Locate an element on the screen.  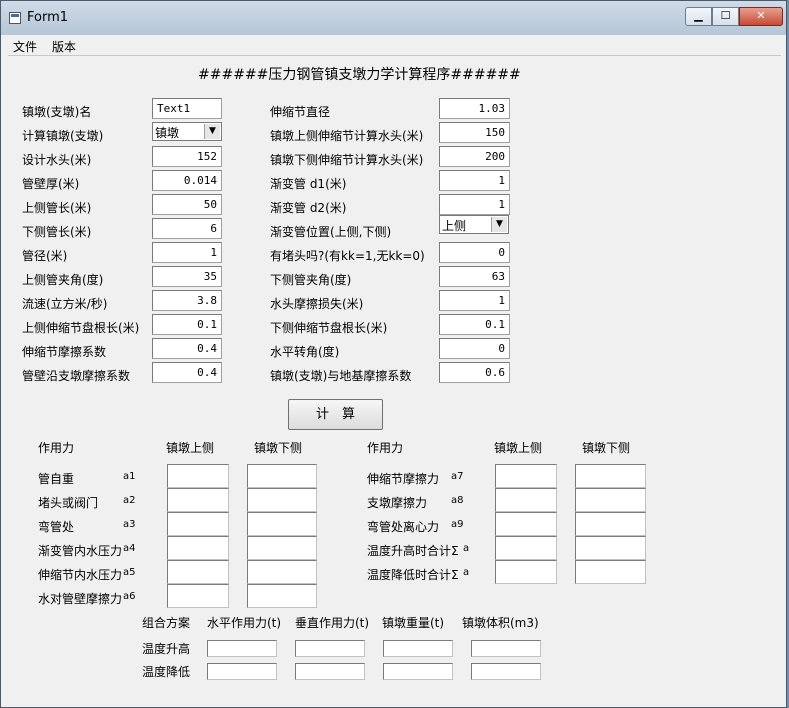
right-field-input: 200 is located at coordinates (474, 156).